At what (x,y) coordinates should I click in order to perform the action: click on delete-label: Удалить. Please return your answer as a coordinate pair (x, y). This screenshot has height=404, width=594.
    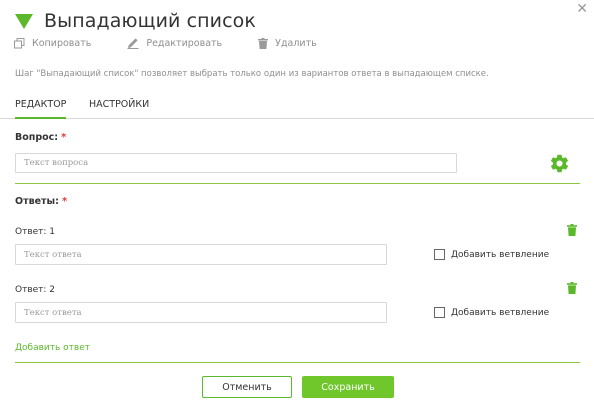
    Looking at the image, I should click on (296, 43).